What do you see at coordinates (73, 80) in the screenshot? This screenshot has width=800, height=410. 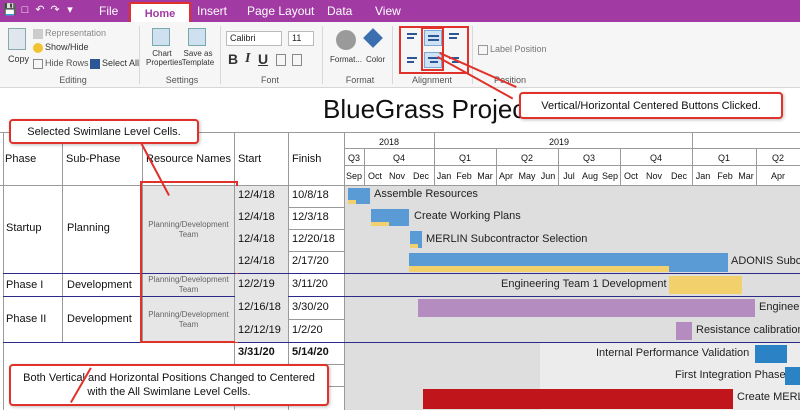 I see `group-editing-label: Editing` at bounding box center [73, 80].